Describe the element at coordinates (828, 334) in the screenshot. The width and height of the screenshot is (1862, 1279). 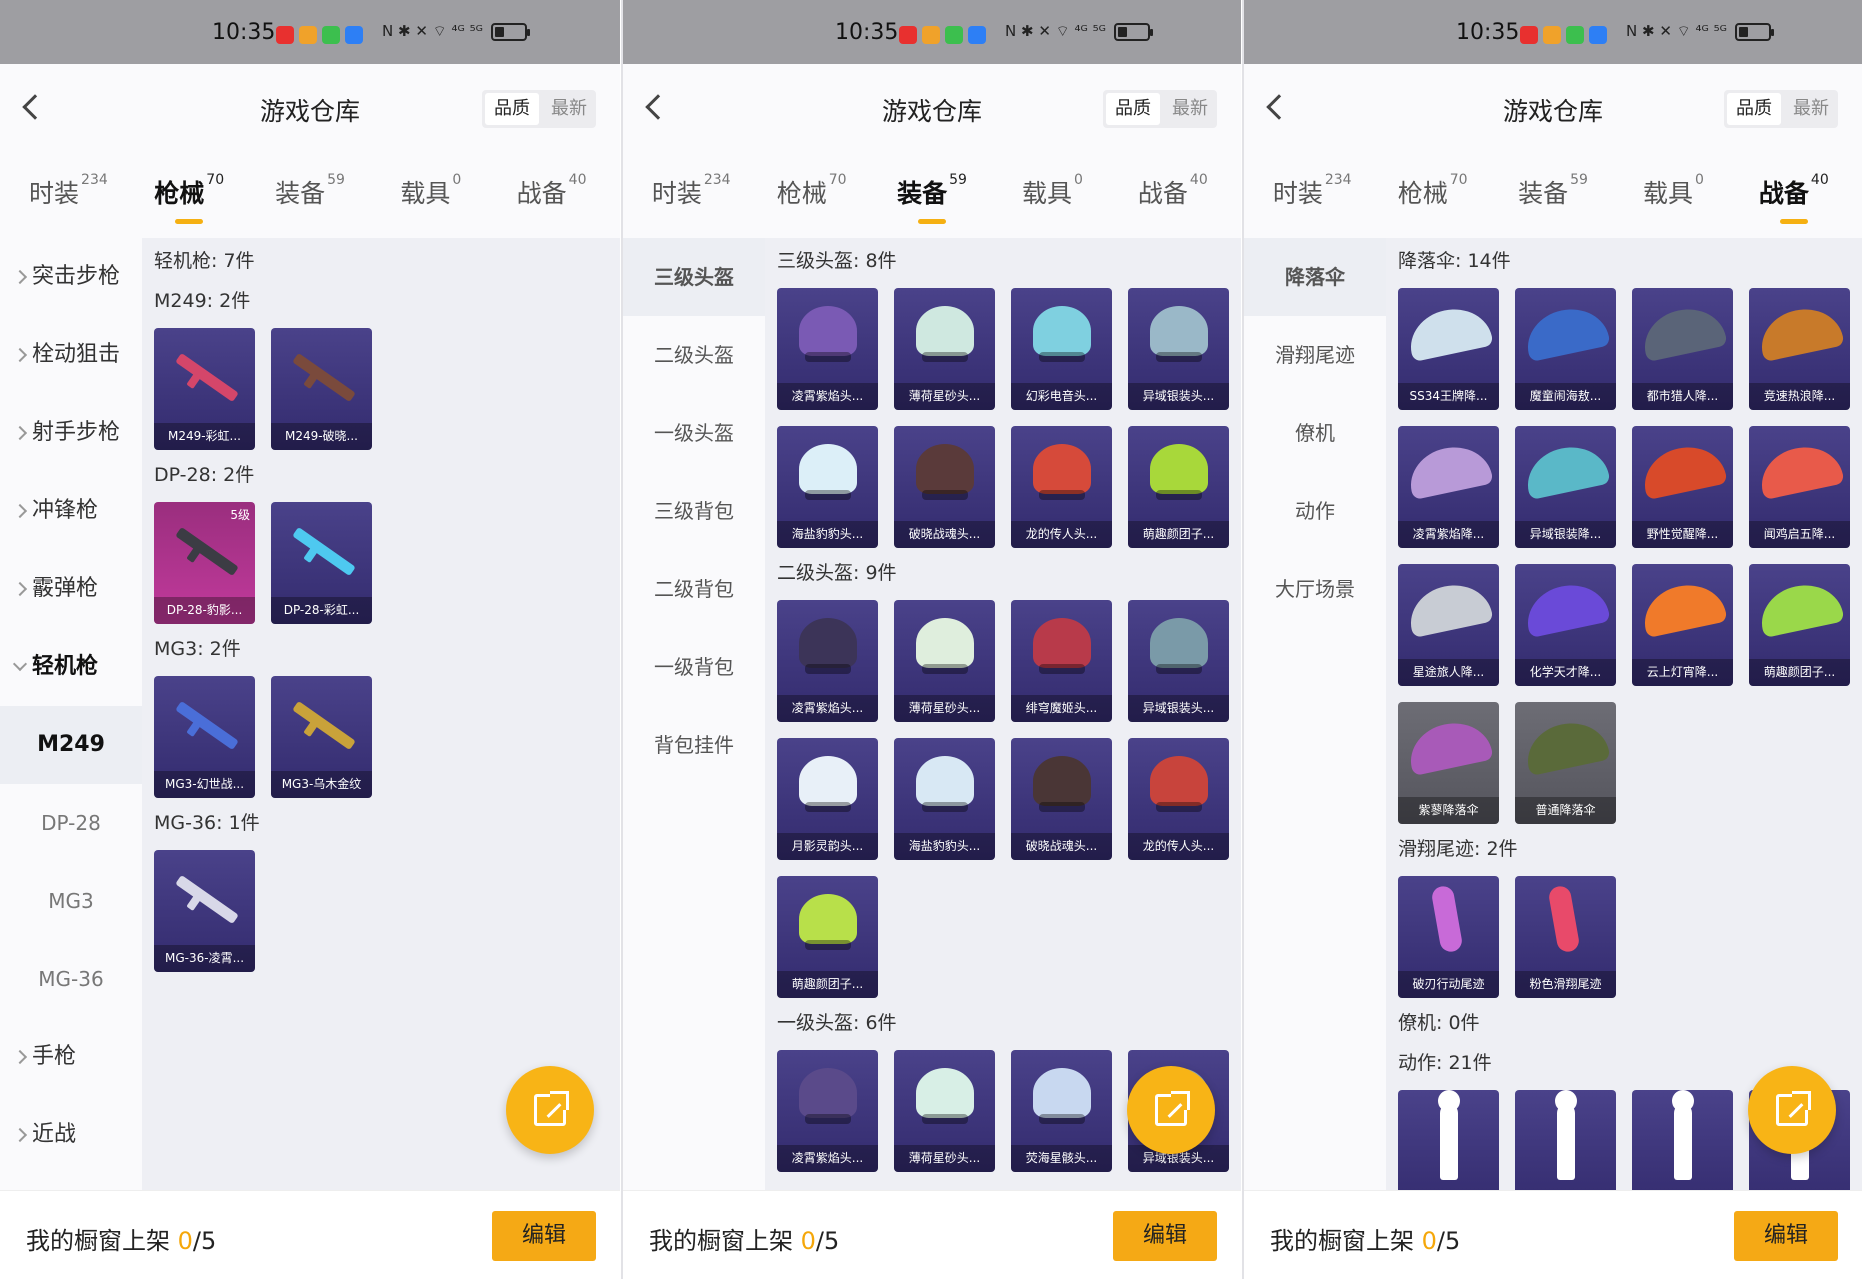
I see `helmet-icon` at that location.